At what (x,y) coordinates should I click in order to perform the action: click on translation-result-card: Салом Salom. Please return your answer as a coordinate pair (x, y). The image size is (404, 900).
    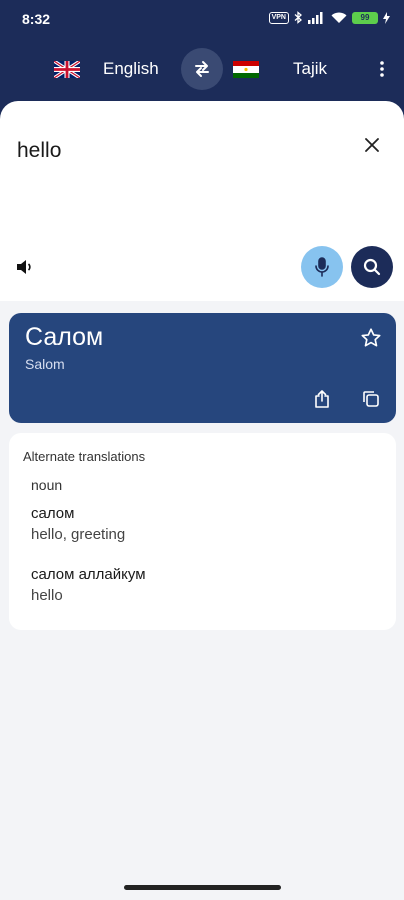
    Looking at the image, I should click on (202, 368).